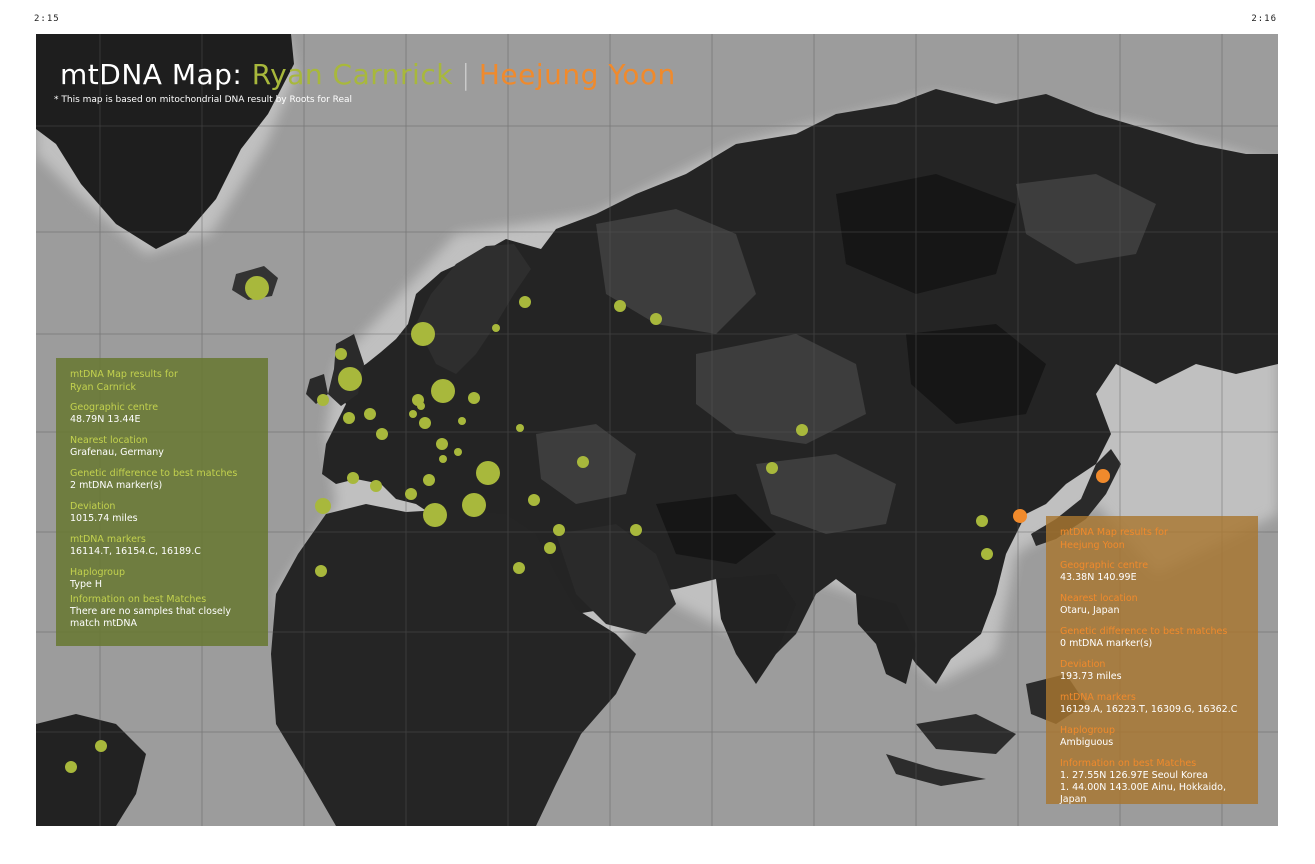 The width and height of the screenshot is (1315, 864). What do you see at coordinates (1152, 539) in the screenshot?
I see `panel-heading: mtDNA Map results for Heejung Yoon` at bounding box center [1152, 539].